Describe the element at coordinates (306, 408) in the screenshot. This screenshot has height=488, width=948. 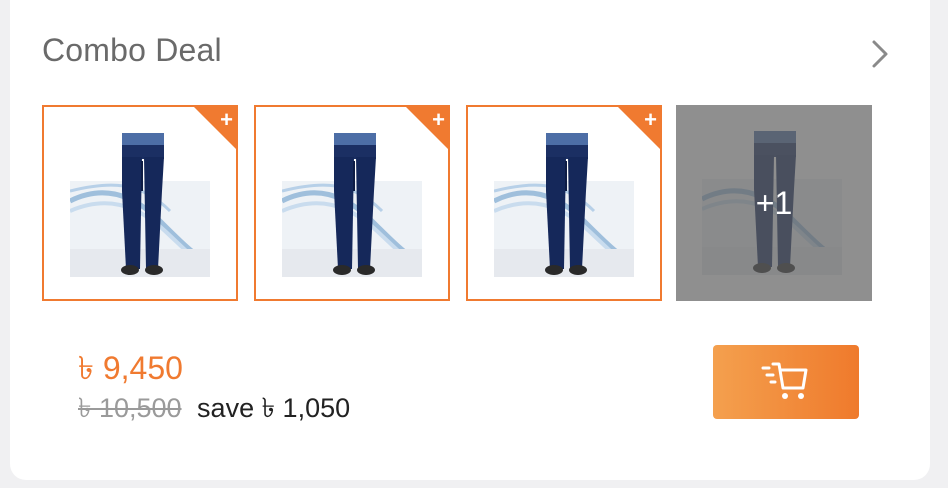
I see `save-amount: ৳ 1,050` at that location.